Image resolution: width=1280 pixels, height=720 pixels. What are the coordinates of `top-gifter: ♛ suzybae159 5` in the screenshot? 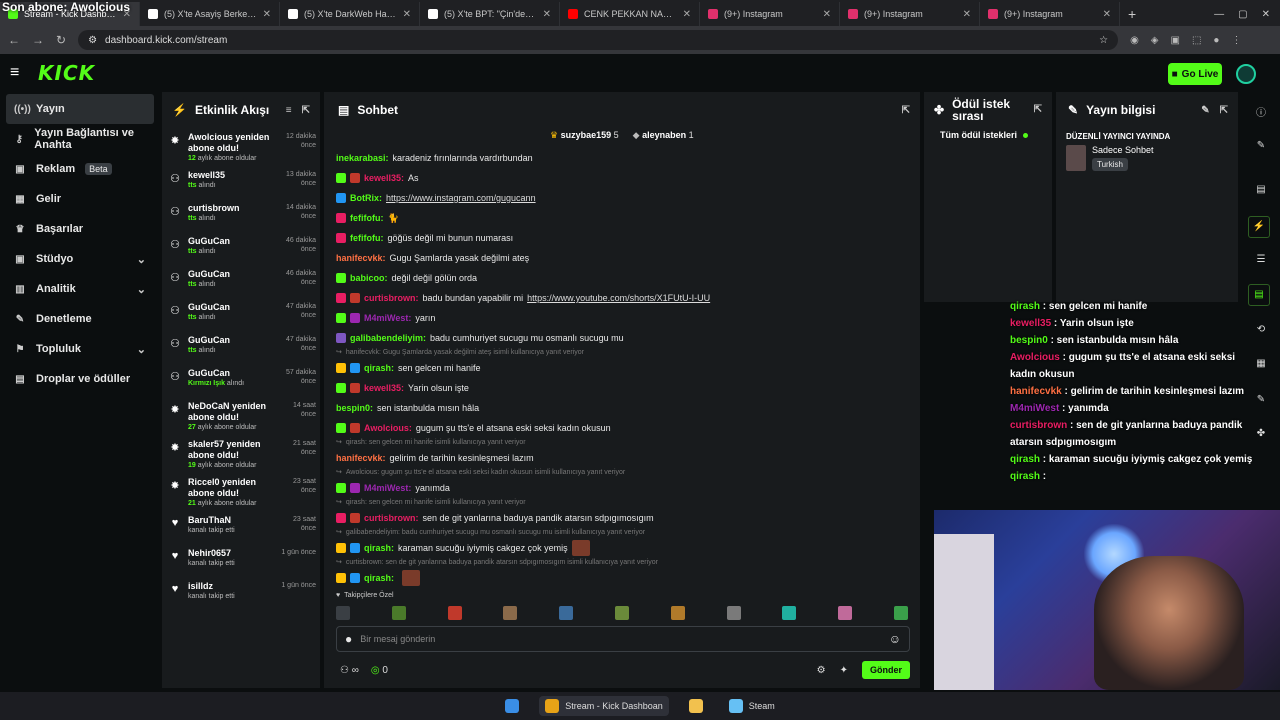 It's located at (584, 135).